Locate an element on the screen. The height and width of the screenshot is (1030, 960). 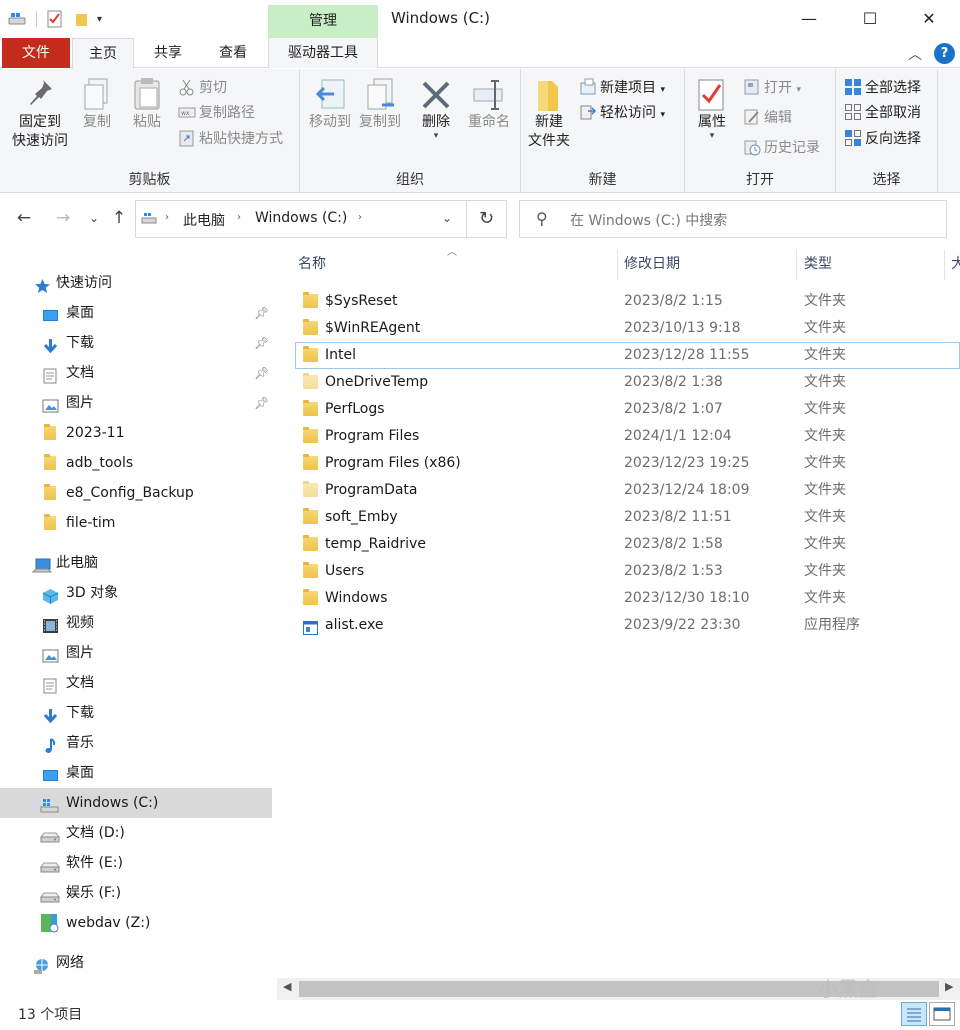
tab-manage: 管理 is located at coordinates (323, 21).